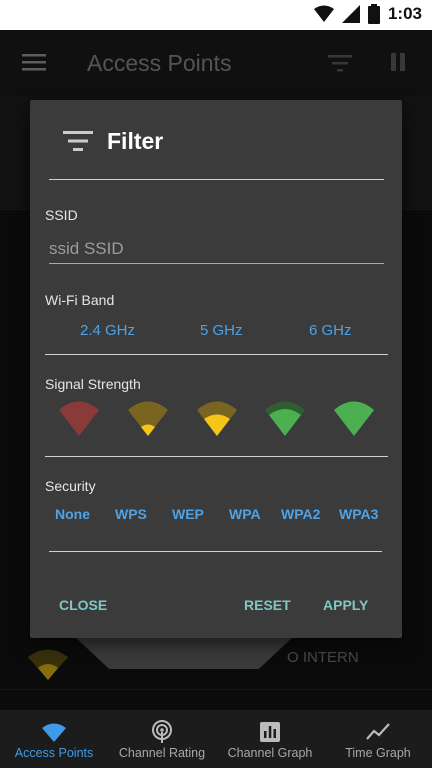 This screenshot has height=768, width=432. I want to click on signal-strength-0-toggle, so click(79, 418).